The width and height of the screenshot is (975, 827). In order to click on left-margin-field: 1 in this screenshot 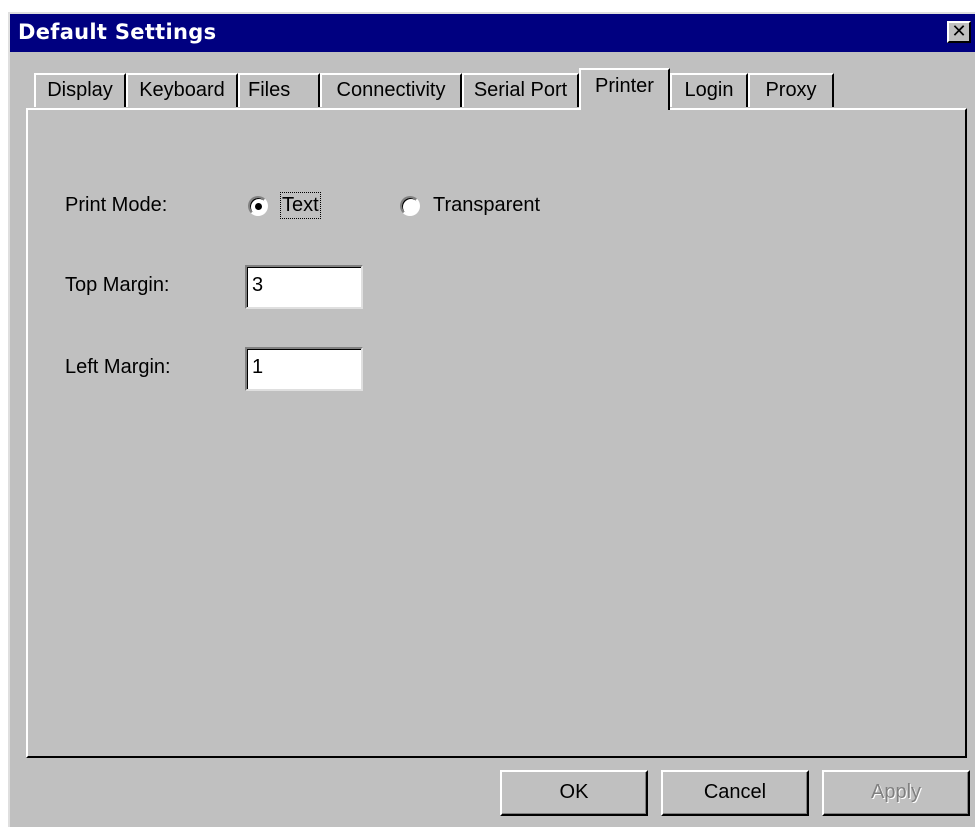, I will do `click(304, 369)`.